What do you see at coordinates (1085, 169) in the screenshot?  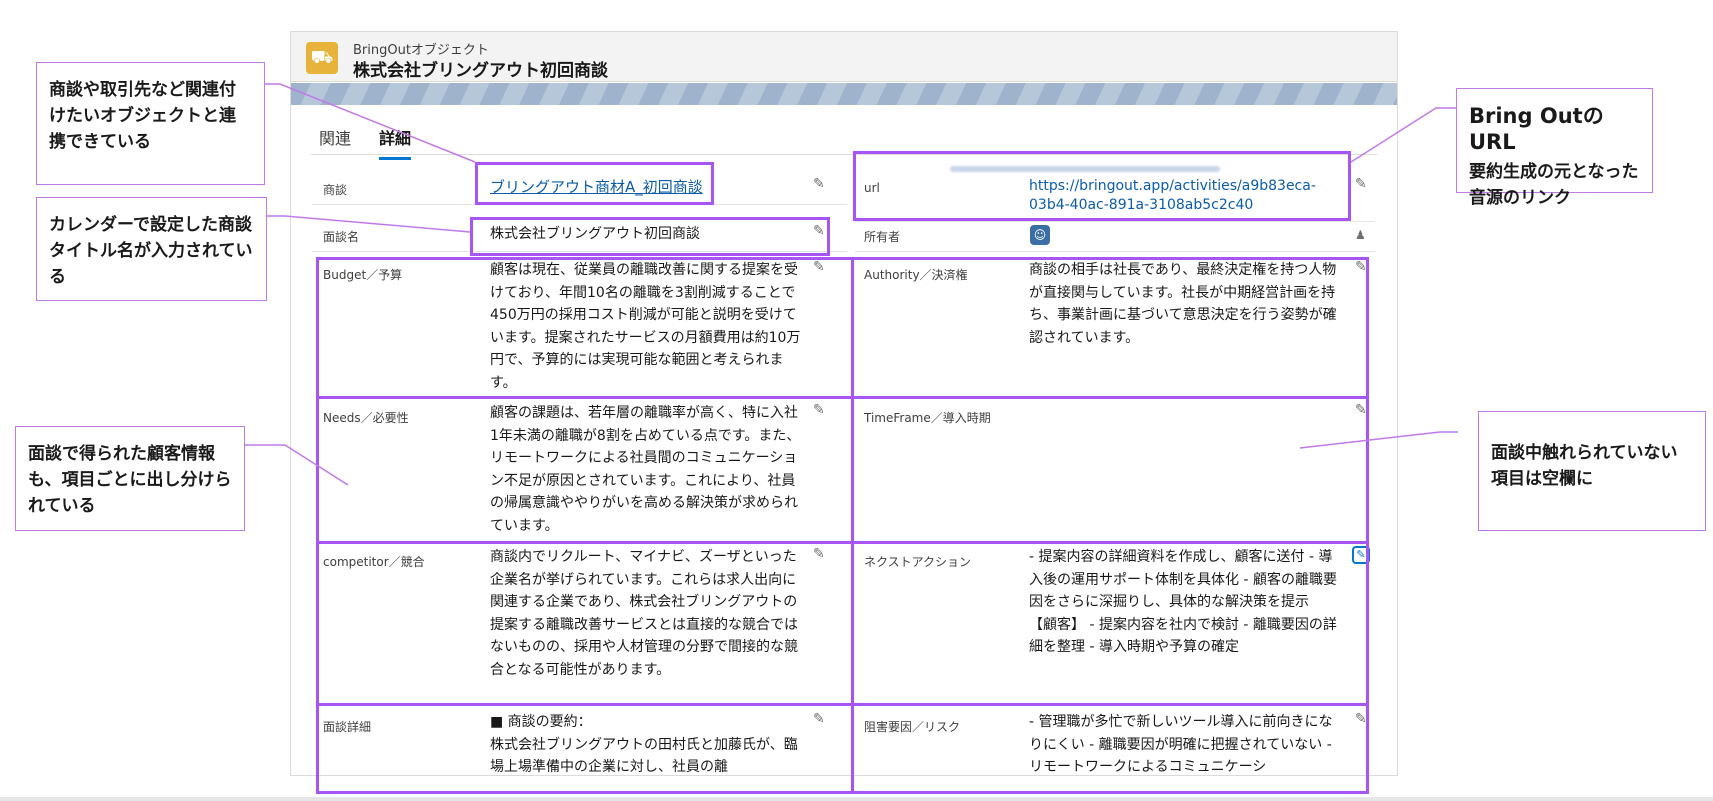 I see `redacted-text` at bounding box center [1085, 169].